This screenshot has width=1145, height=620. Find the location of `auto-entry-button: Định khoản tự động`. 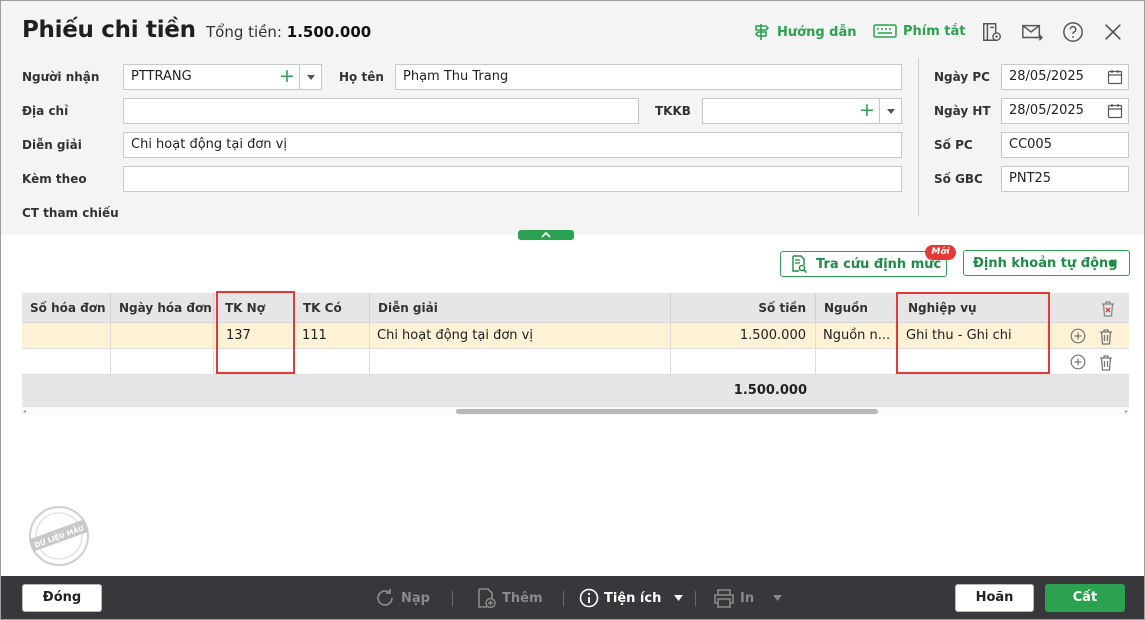

auto-entry-button: Định khoản tự động is located at coordinates (1046, 263).